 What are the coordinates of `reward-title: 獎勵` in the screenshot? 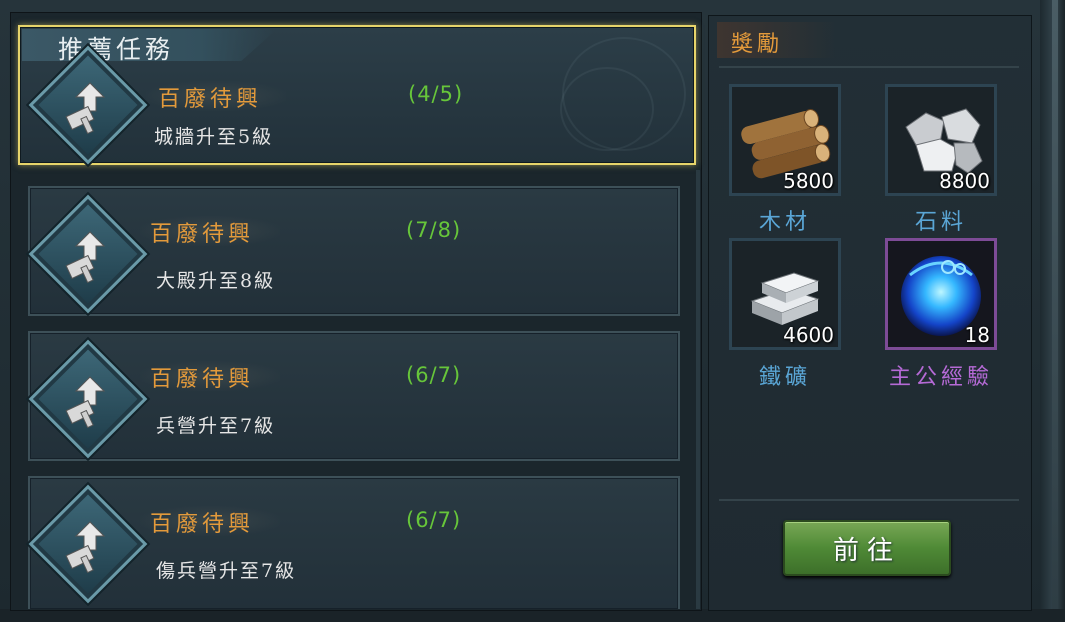 It's located at (757, 44).